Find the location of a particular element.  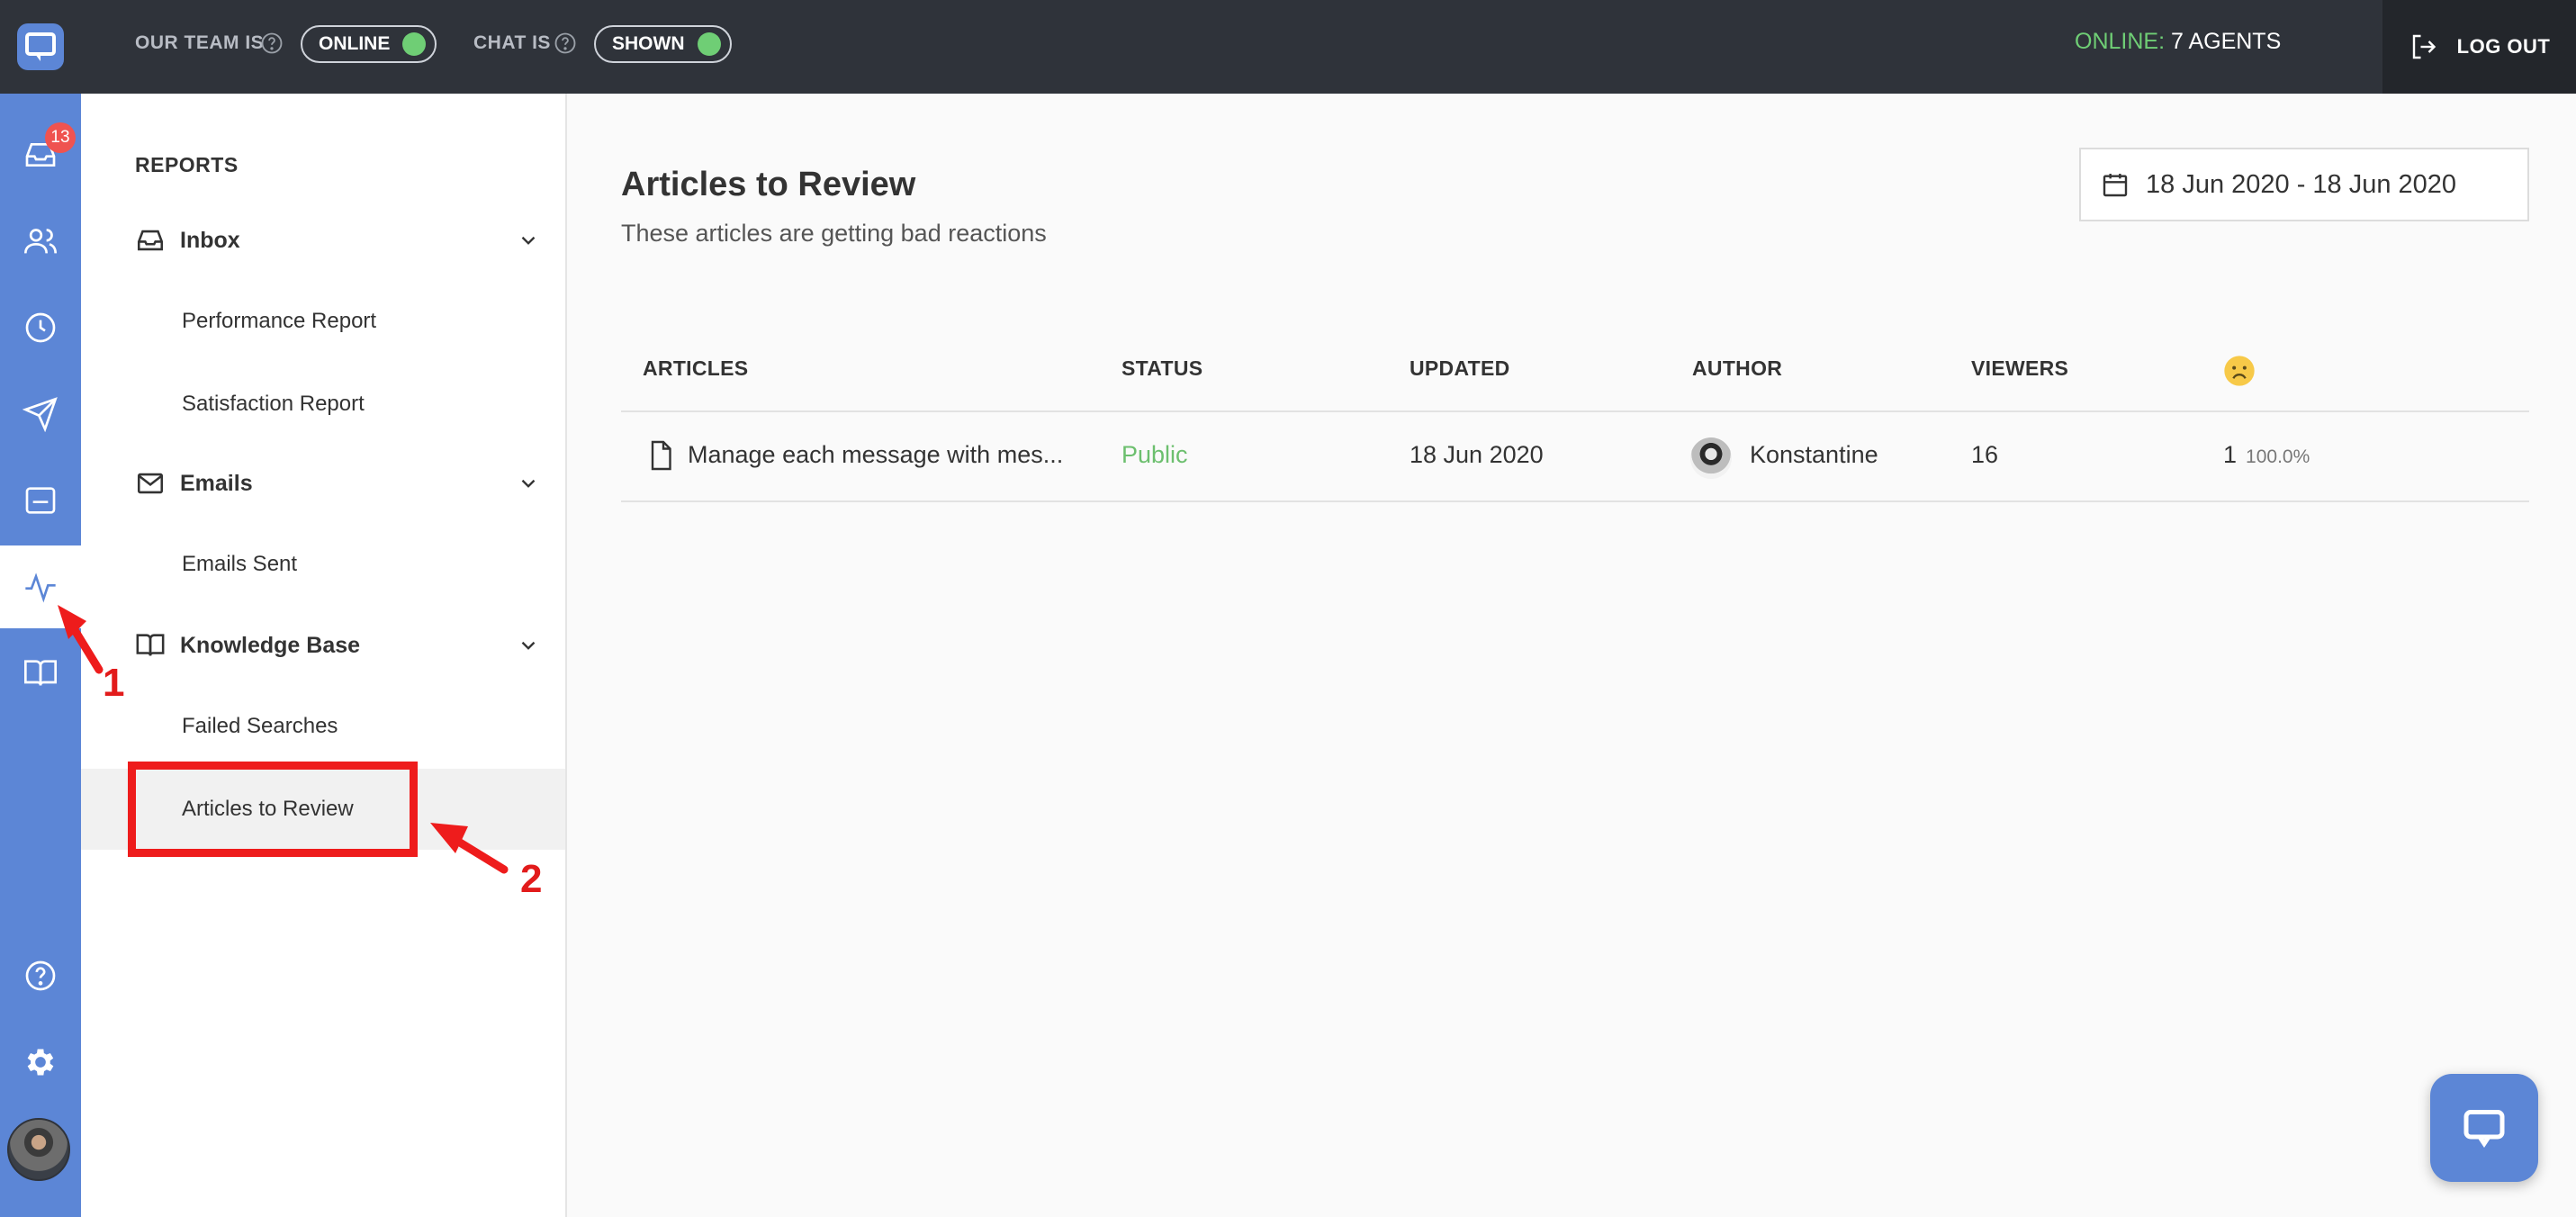

team-status-label: OUR TEAM IS is located at coordinates (200, 42).